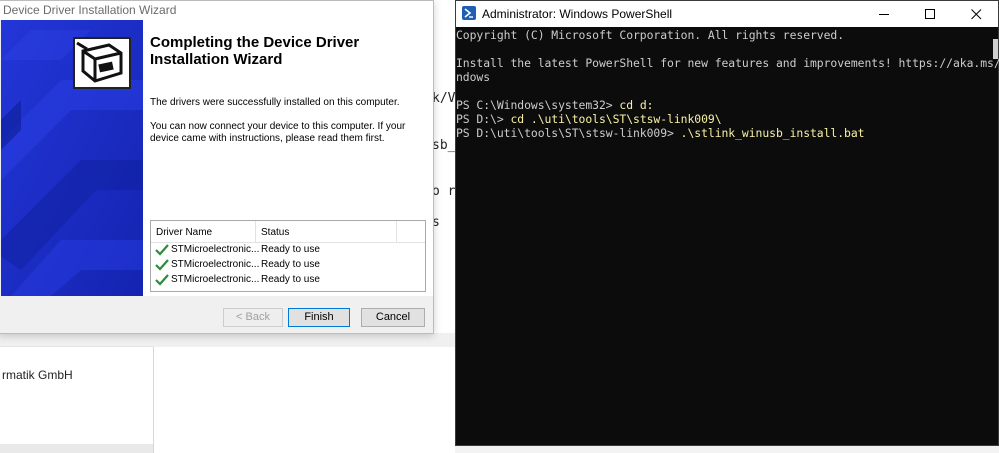  Describe the element at coordinates (483, 119) in the screenshot. I see `console-prompt: PS D:\>` at that location.